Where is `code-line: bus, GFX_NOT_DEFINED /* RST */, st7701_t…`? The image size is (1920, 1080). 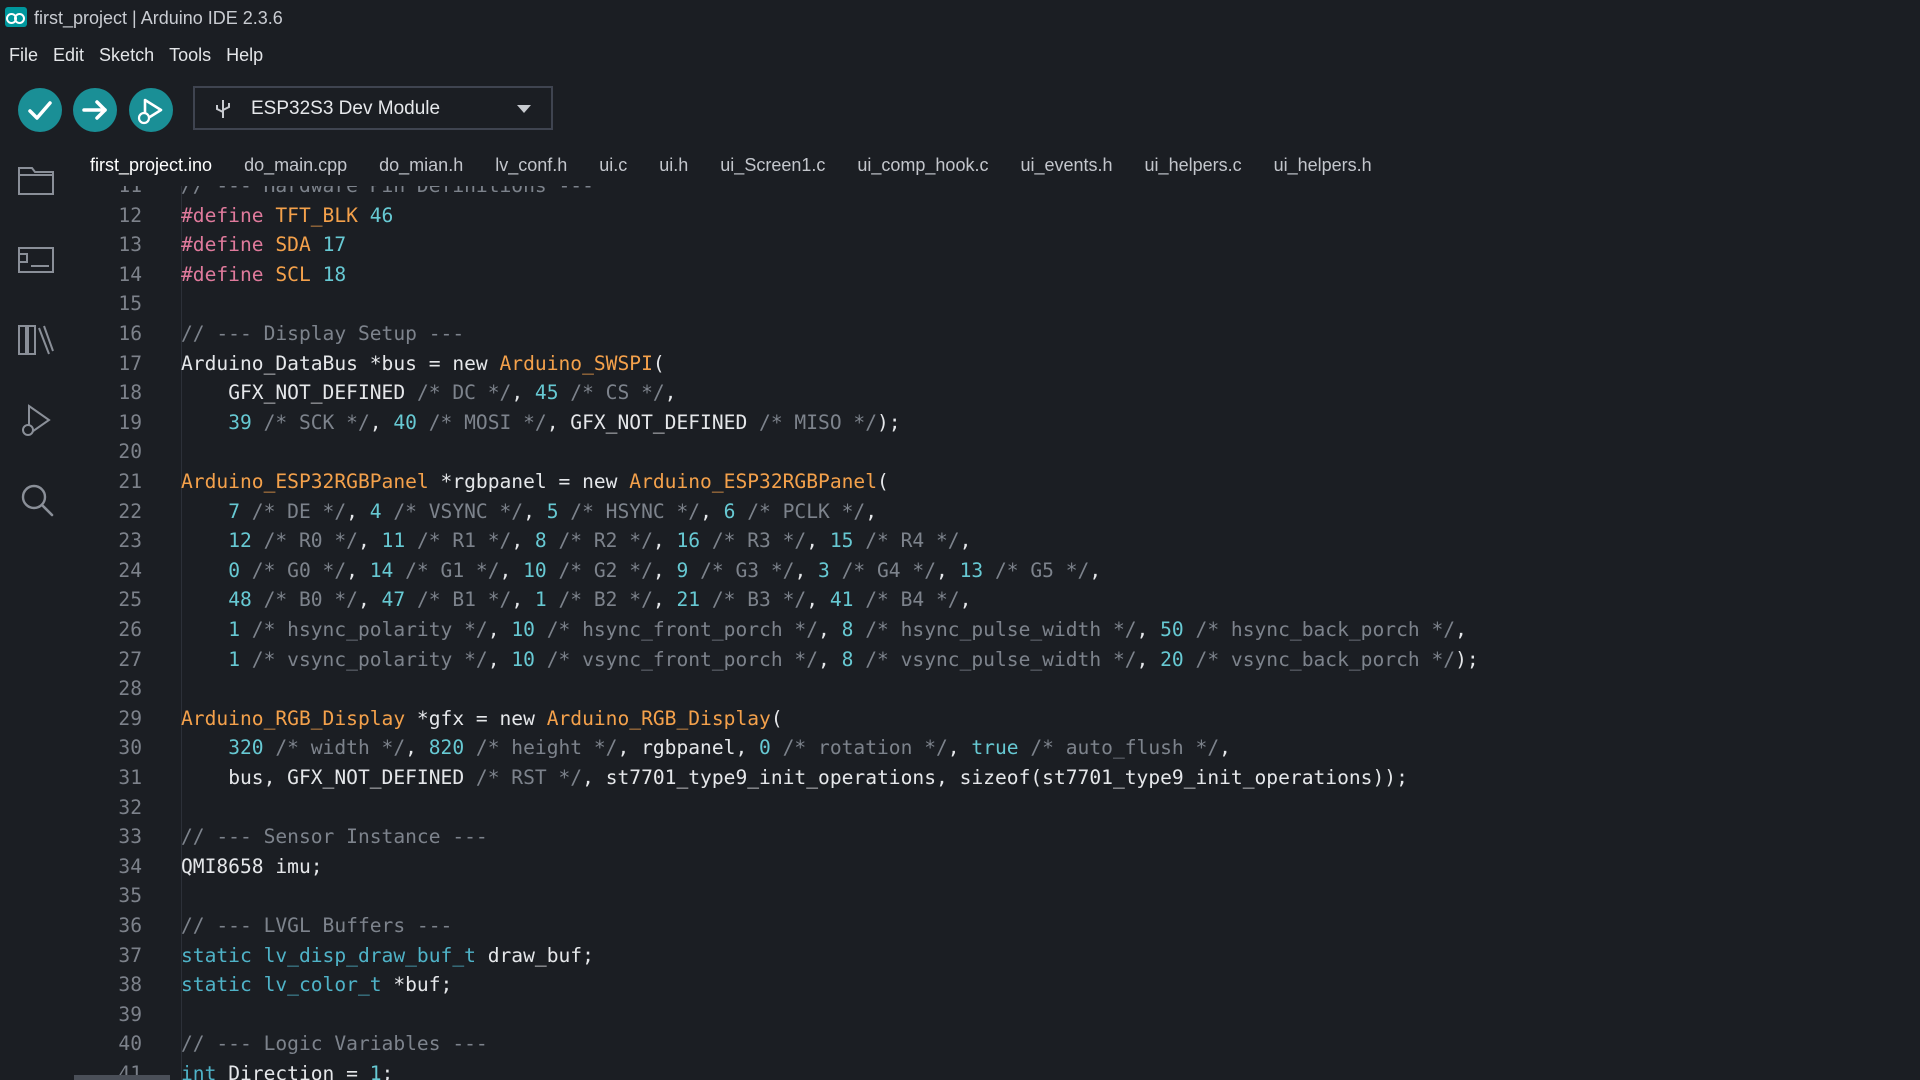 code-line: bus, GFX_NOT_DEFINED /* RST */, st7701_t… is located at coordinates (794, 778).